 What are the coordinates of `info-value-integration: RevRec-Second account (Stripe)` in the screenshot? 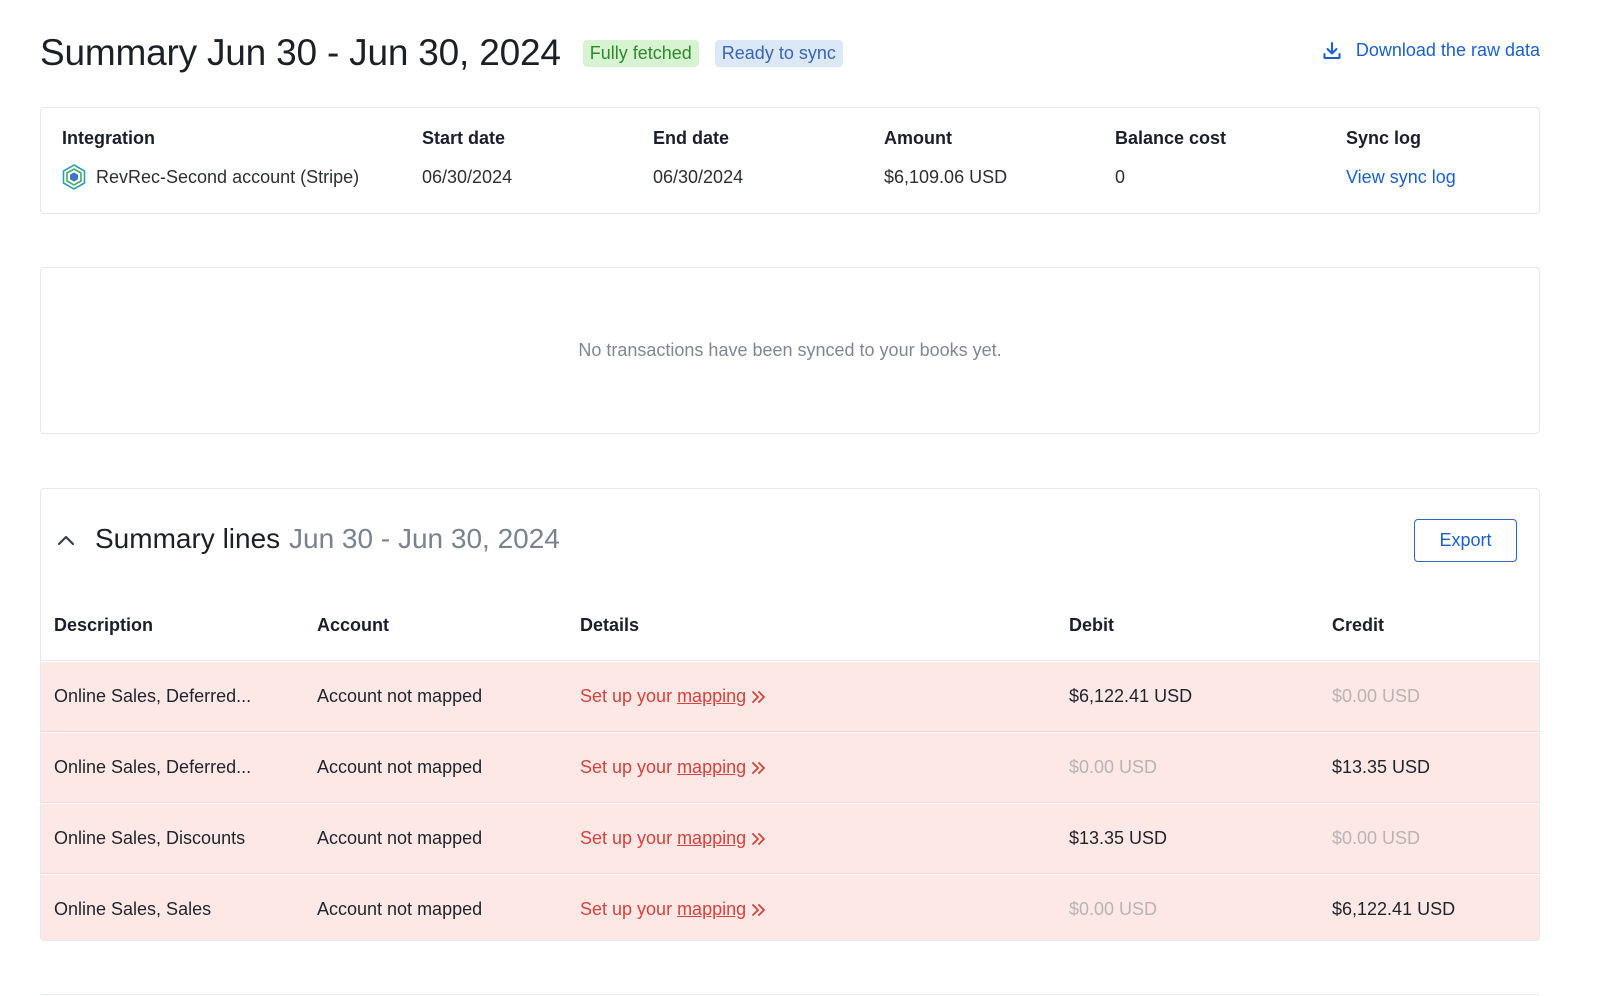 It's located at (211, 177).